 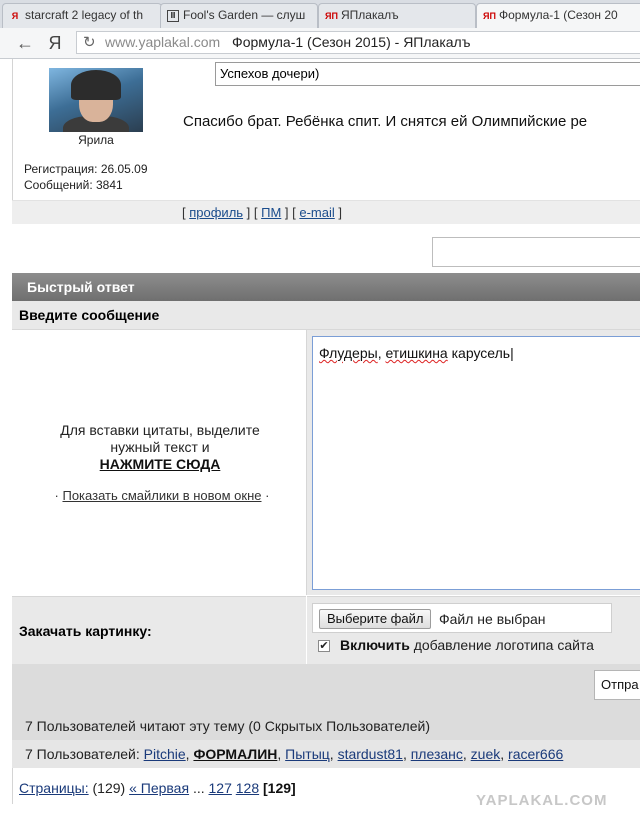 What do you see at coordinates (375, 645) in the screenshot?
I see `checkbox-bold-text: Включить` at bounding box center [375, 645].